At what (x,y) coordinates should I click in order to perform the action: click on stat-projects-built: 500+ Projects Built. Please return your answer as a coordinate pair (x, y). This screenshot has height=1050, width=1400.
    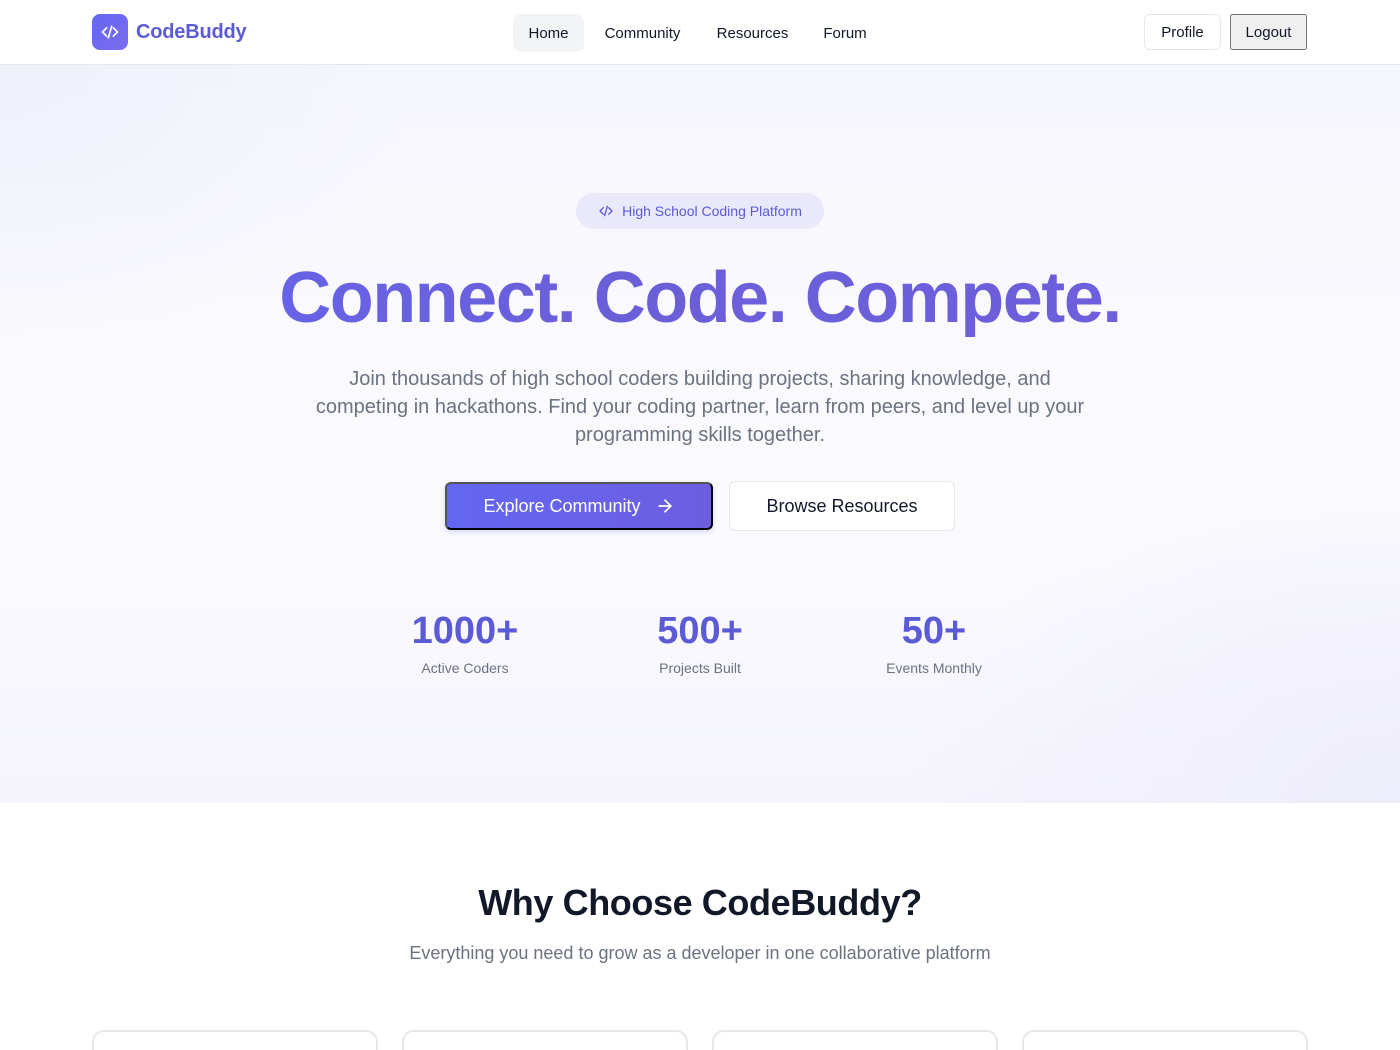
    Looking at the image, I should click on (700, 641).